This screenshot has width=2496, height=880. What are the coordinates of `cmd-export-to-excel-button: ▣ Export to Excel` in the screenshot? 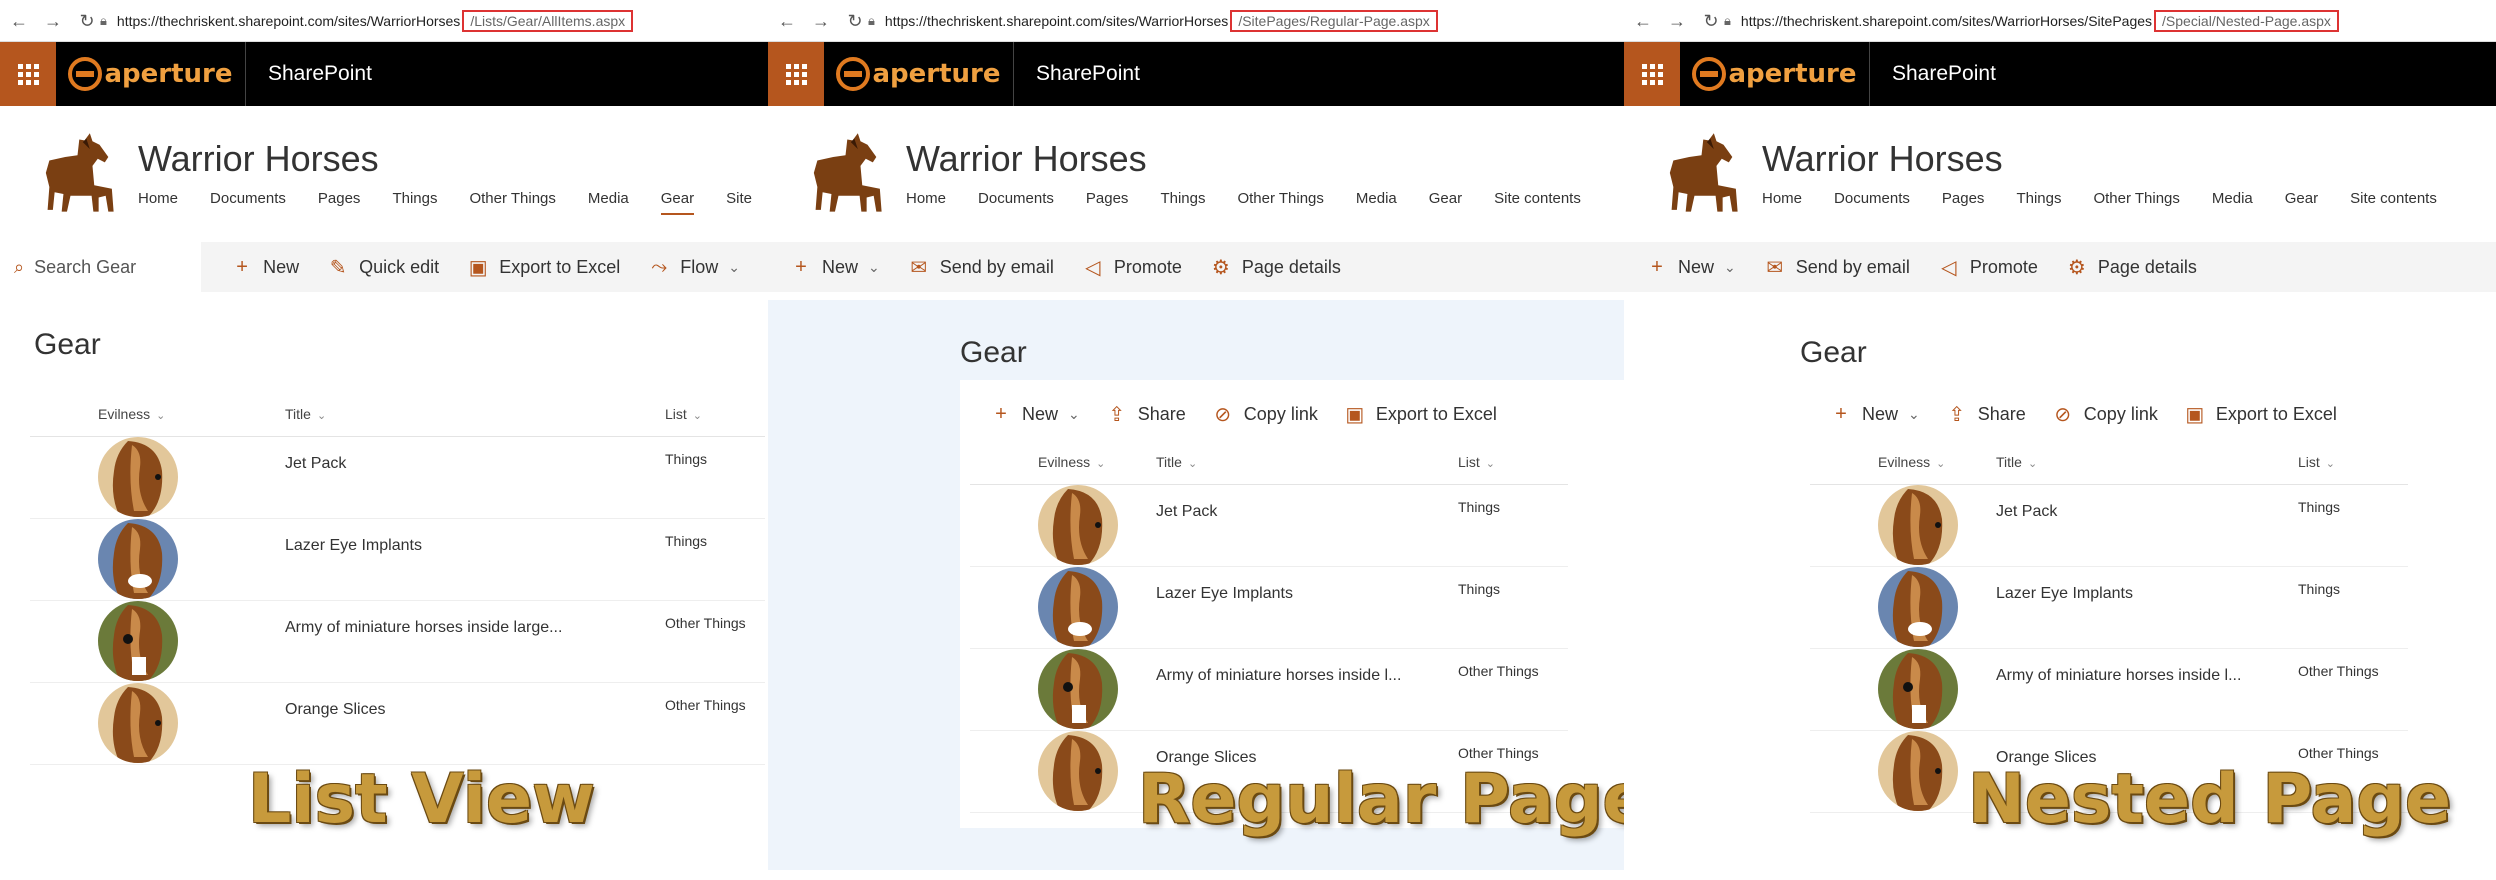 It's located at (544, 267).